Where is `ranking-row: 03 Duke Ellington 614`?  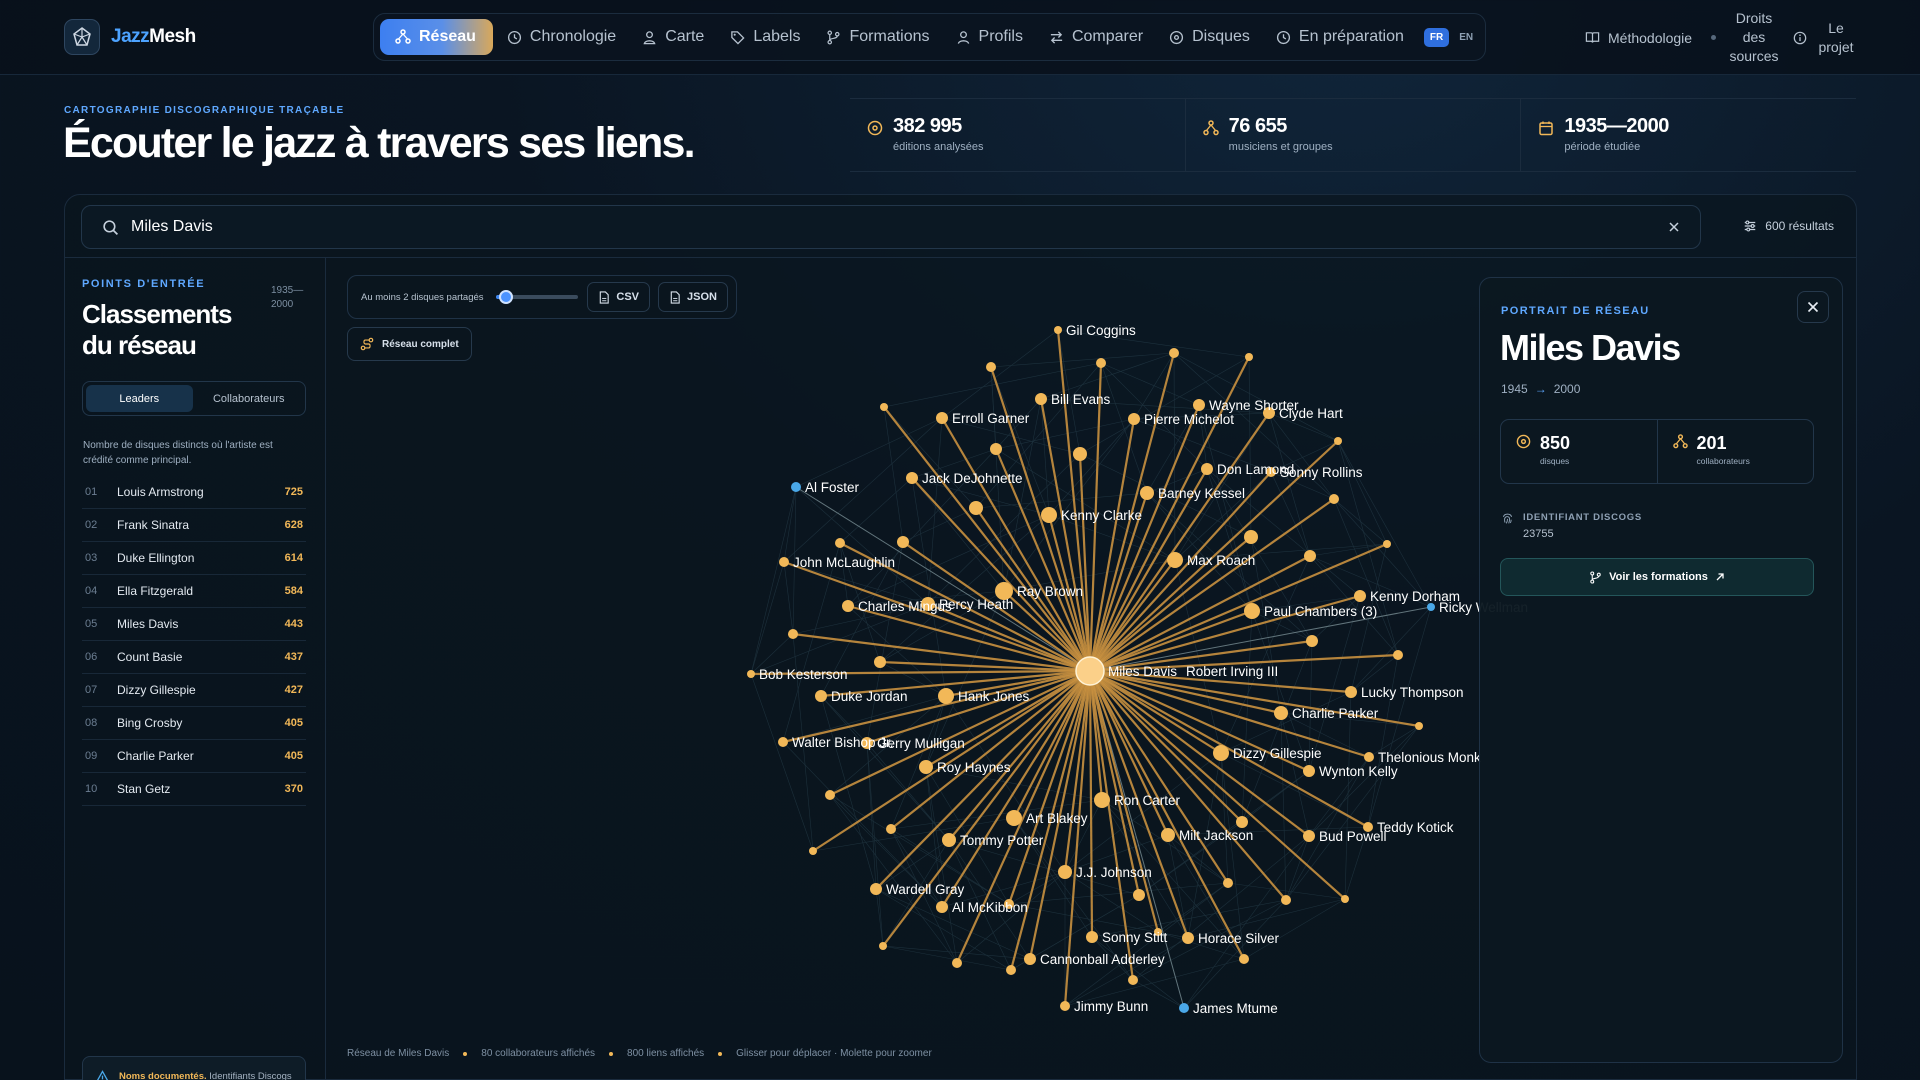
ranking-row: 03 Duke Ellington 614 is located at coordinates (194, 558).